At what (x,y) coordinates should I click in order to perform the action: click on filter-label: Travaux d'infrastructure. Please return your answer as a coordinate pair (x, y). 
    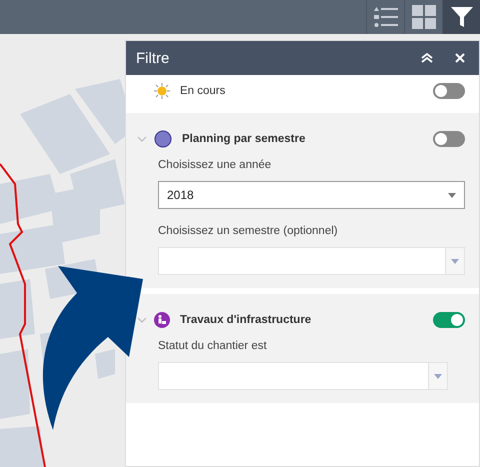
    Looking at the image, I should click on (246, 320).